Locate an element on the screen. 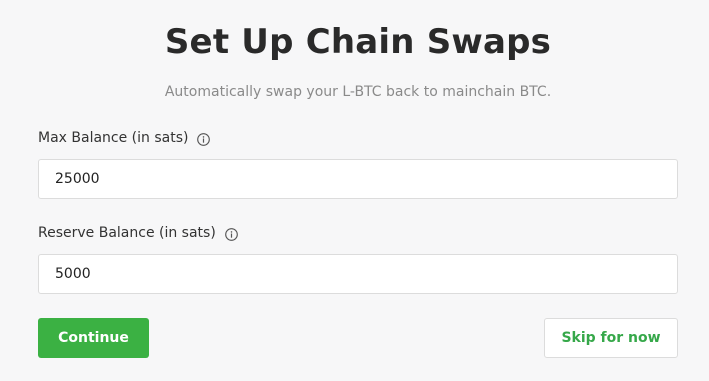 This screenshot has width=709, height=381. continue-button: Continue is located at coordinates (93, 338).